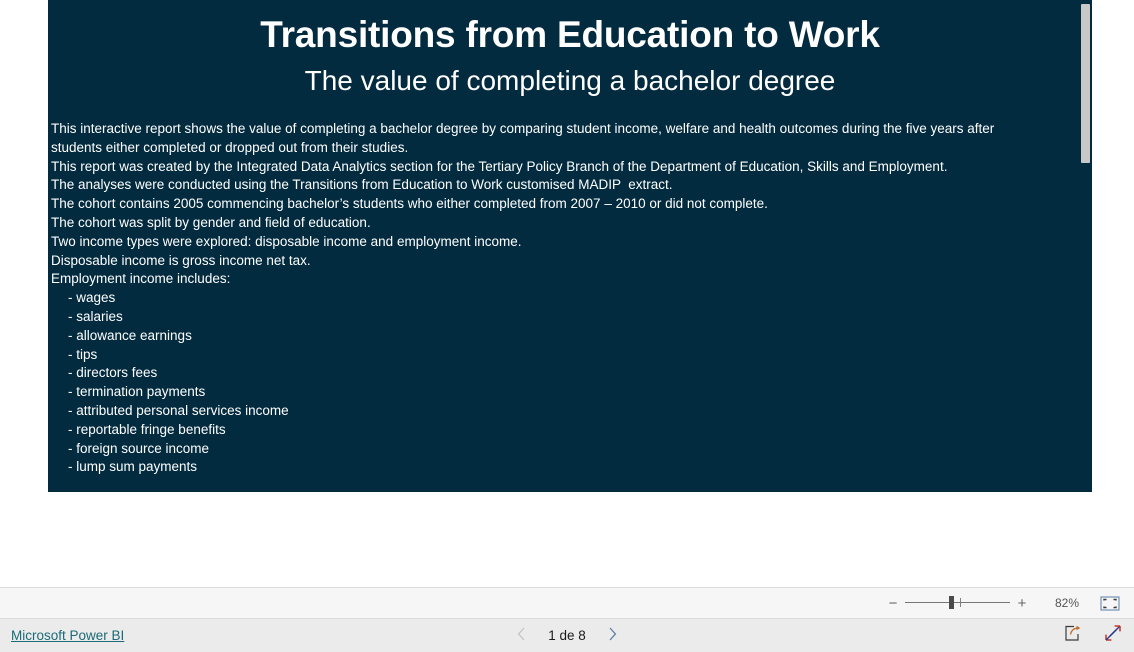 This screenshot has height=652, width=1134. I want to click on zoom-slider, so click(957, 603).